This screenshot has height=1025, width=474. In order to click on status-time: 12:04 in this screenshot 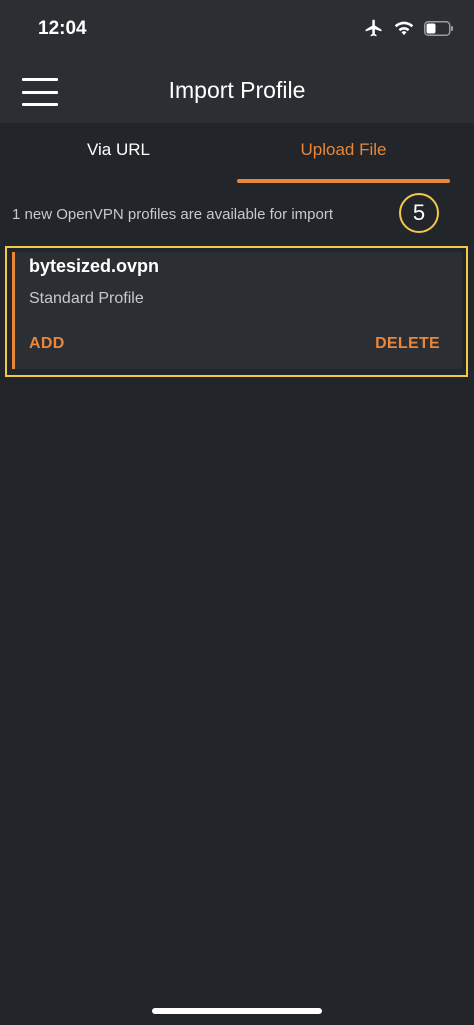, I will do `click(62, 28)`.